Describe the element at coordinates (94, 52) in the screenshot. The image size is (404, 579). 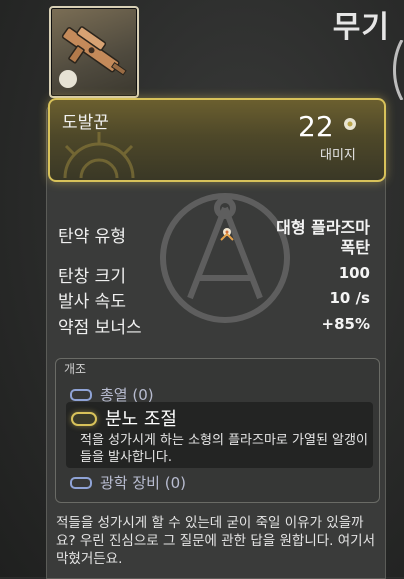
I see `weapon-thumbnail` at that location.